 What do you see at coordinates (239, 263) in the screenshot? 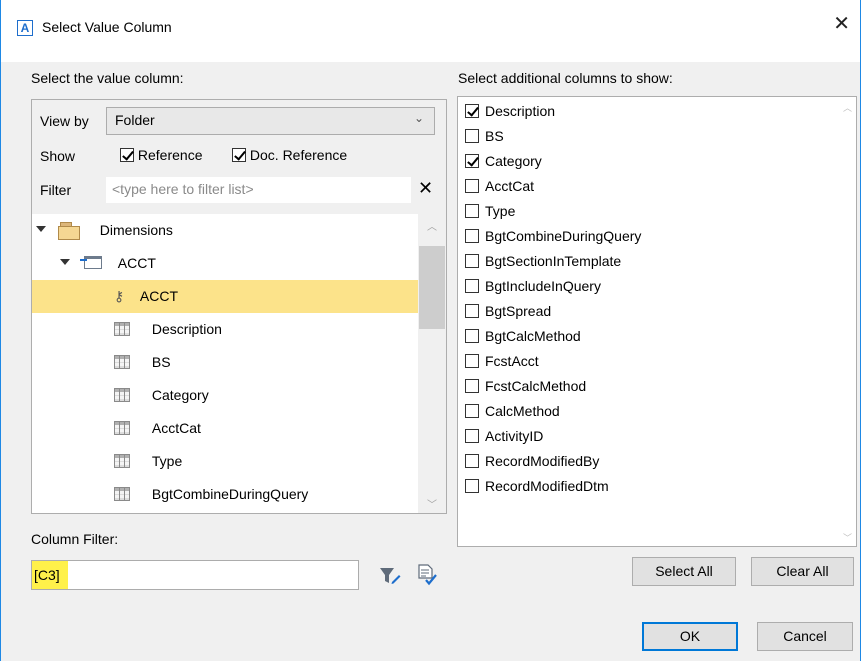
I see `tree-item-acct-dimension: ACCT` at bounding box center [239, 263].